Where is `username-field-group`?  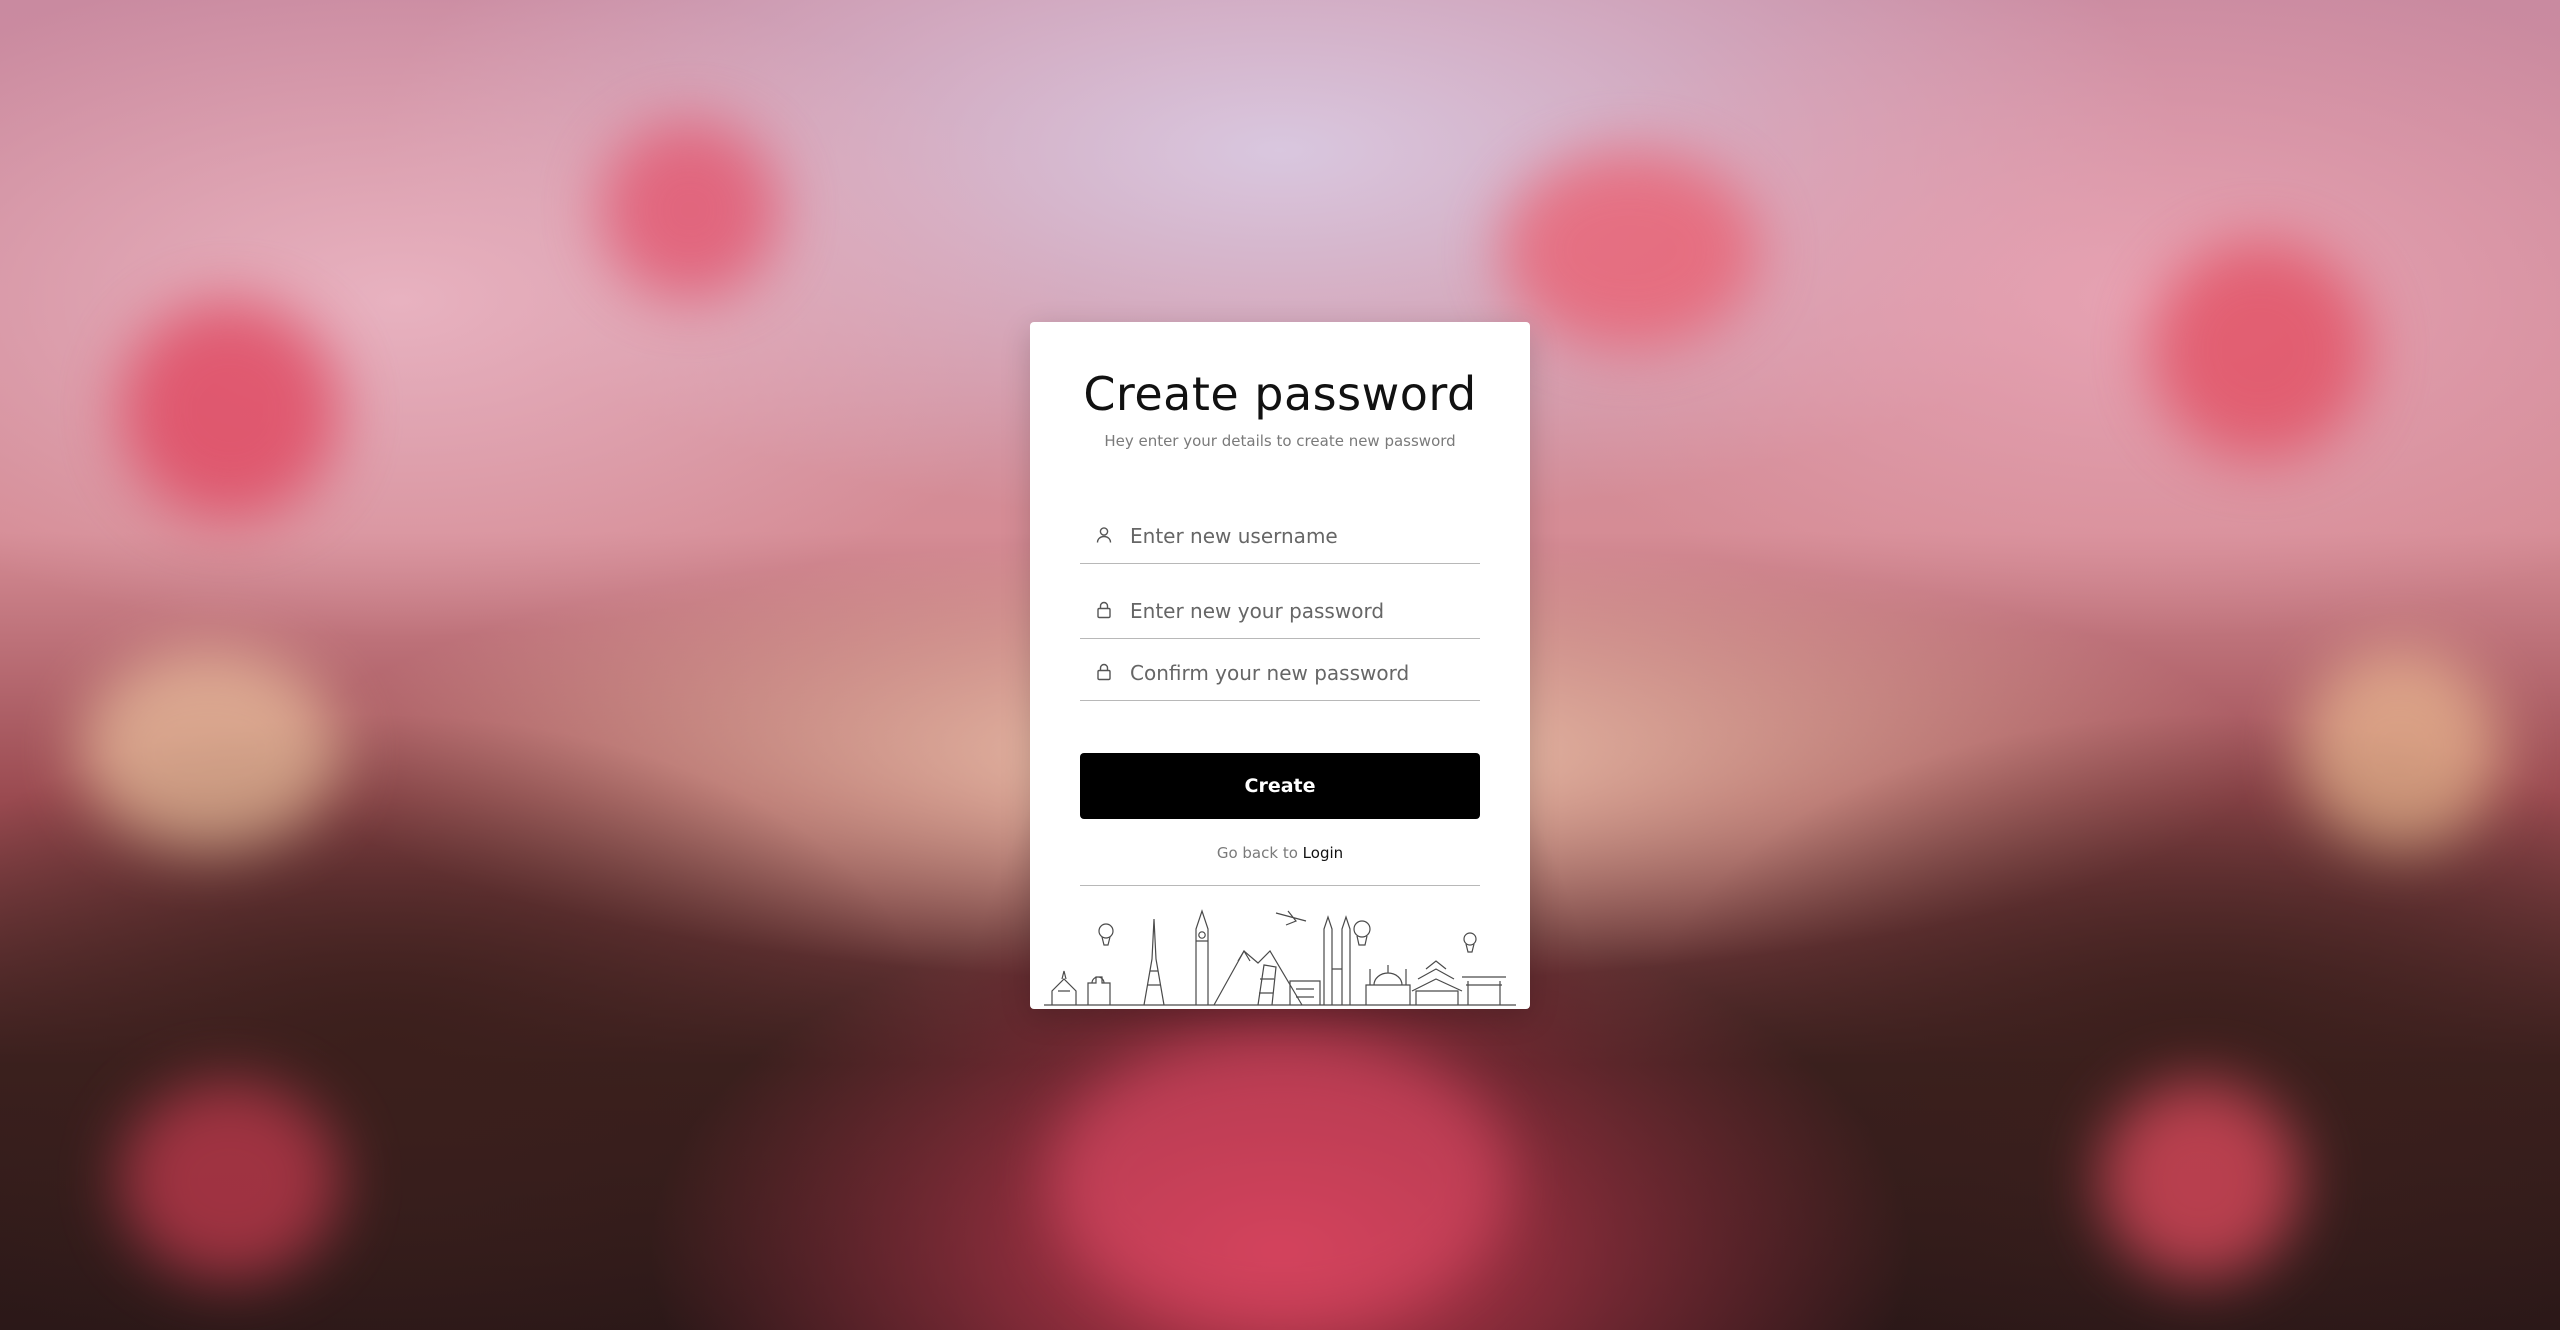
username-field-group is located at coordinates (1280, 536).